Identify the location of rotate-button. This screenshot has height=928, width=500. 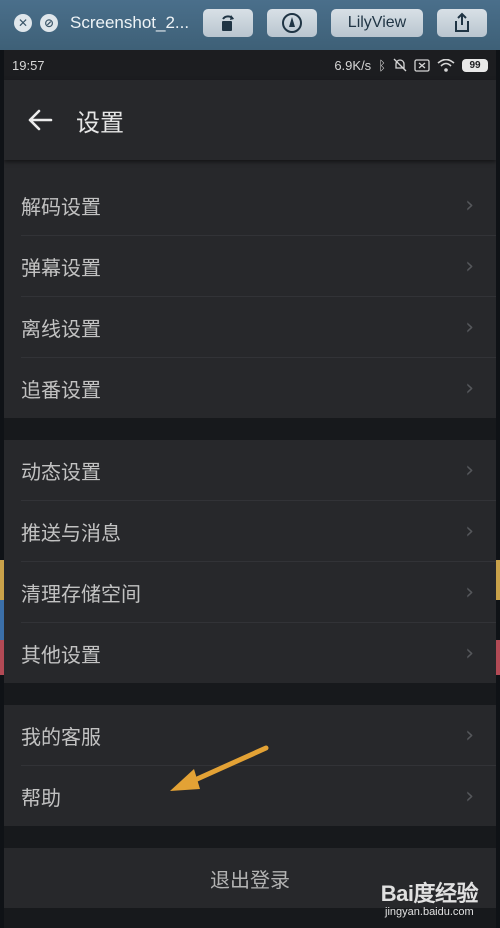
(228, 23).